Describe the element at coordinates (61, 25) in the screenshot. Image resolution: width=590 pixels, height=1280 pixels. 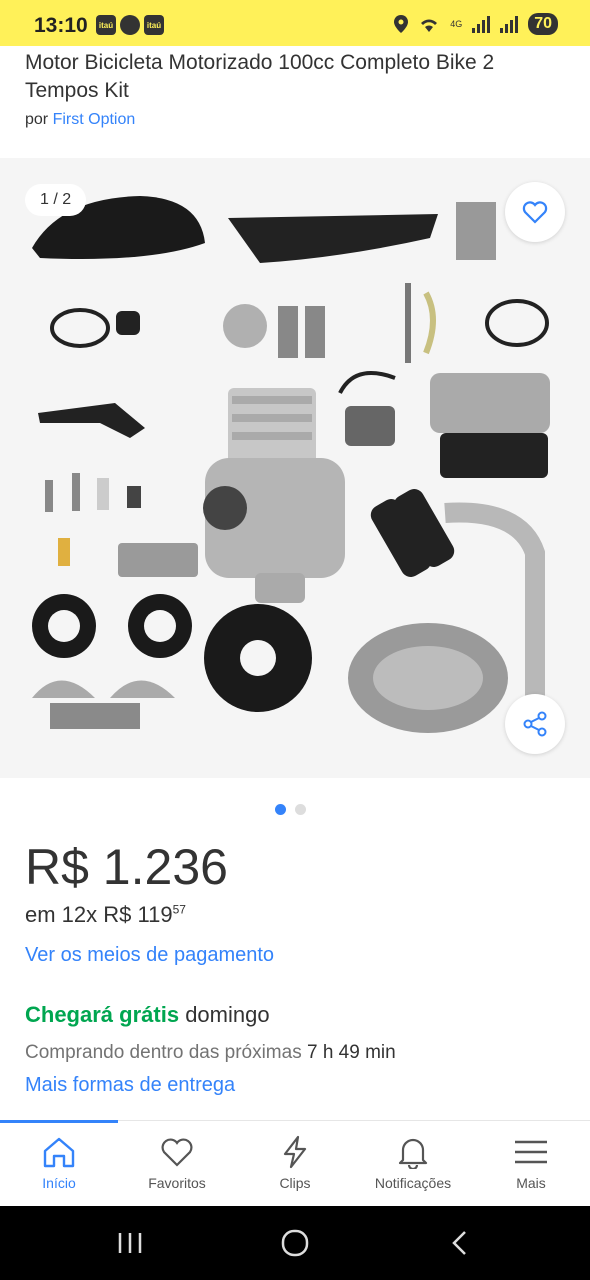
I see `status-time: 13:10` at that location.